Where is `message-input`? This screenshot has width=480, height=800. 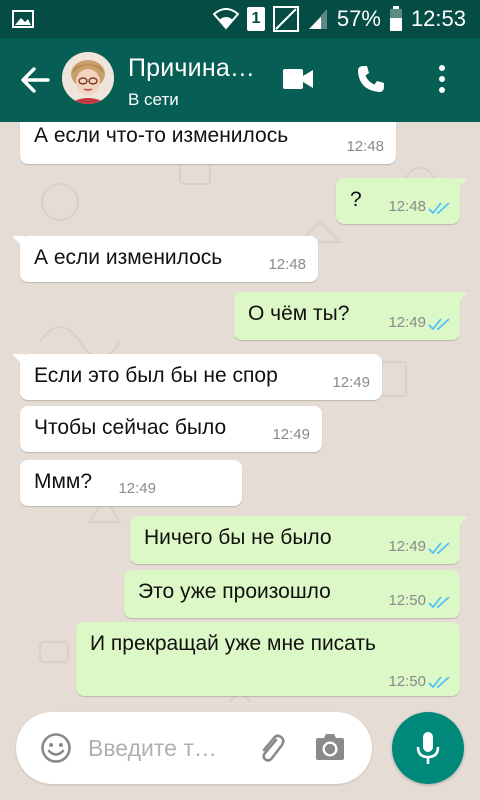
message-input is located at coordinates (163, 748).